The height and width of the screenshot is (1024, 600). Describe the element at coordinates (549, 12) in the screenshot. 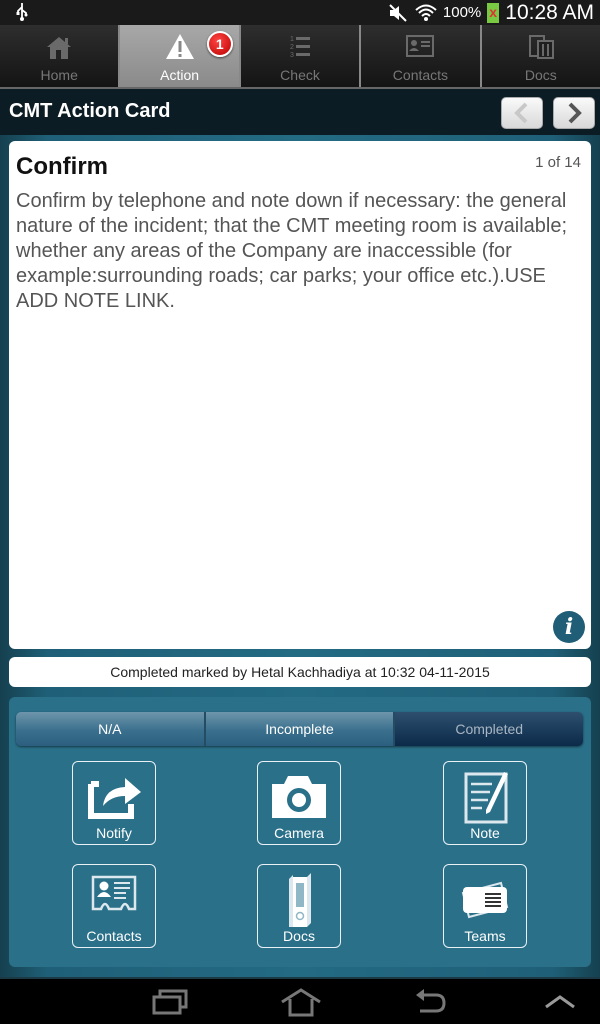

I see `clock: 10:28 AM` at that location.